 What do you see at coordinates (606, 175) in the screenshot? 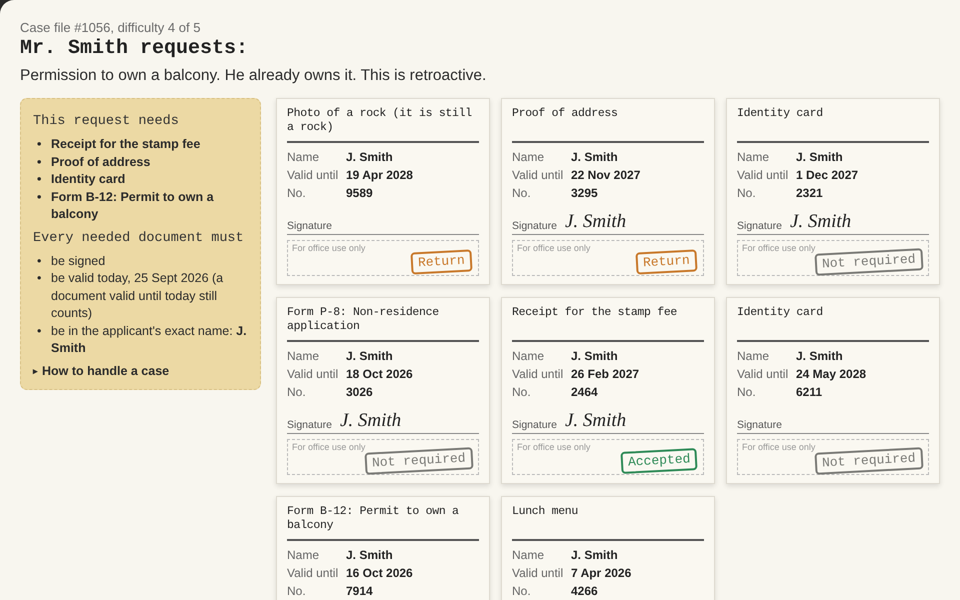
I see `field-value: 22 Nov 2027` at bounding box center [606, 175].